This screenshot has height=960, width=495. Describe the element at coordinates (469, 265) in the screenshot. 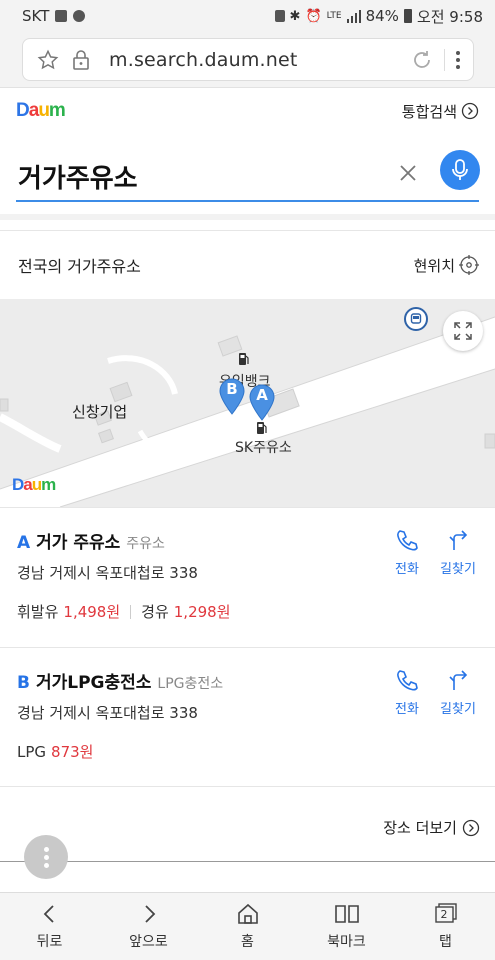

I see `crosshair-icon` at that location.